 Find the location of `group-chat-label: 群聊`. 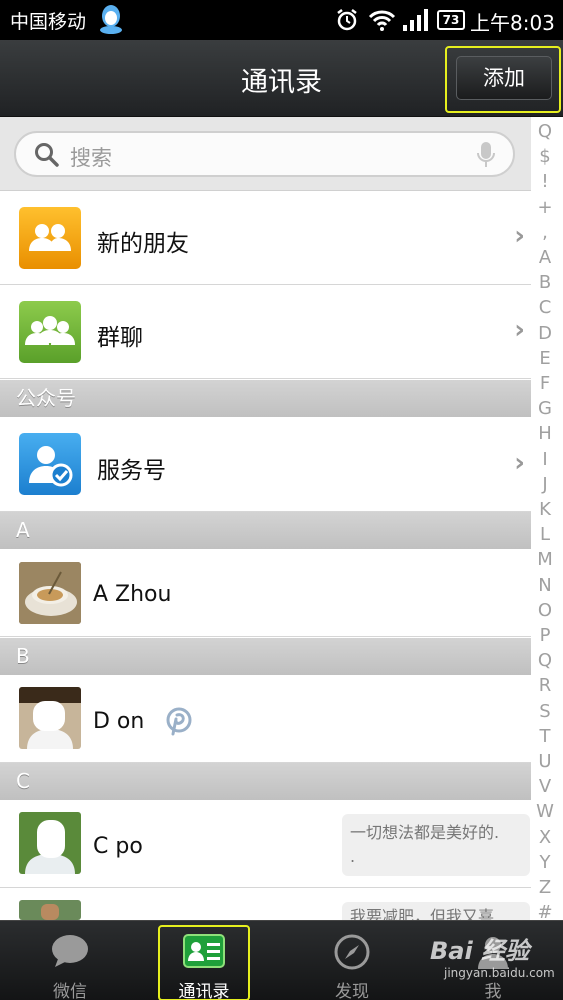

group-chat-label: 群聊 is located at coordinates (120, 338).